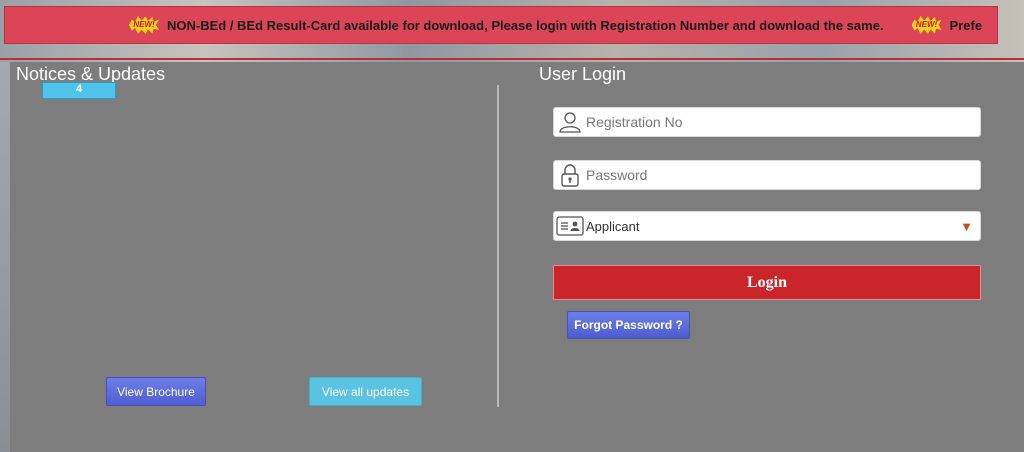 This screenshot has width=1024, height=452. What do you see at coordinates (570, 226) in the screenshot?
I see `id-card-icon` at bounding box center [570, 226].